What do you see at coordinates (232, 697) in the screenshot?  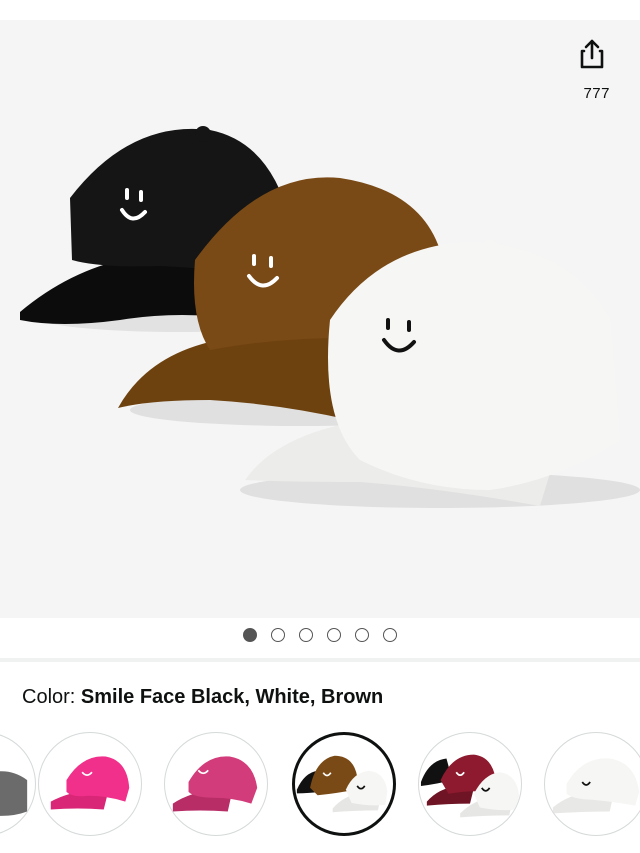 I see `selected-color-name: Smile Face Black, White, Brown` at bounding box center [232, 697].